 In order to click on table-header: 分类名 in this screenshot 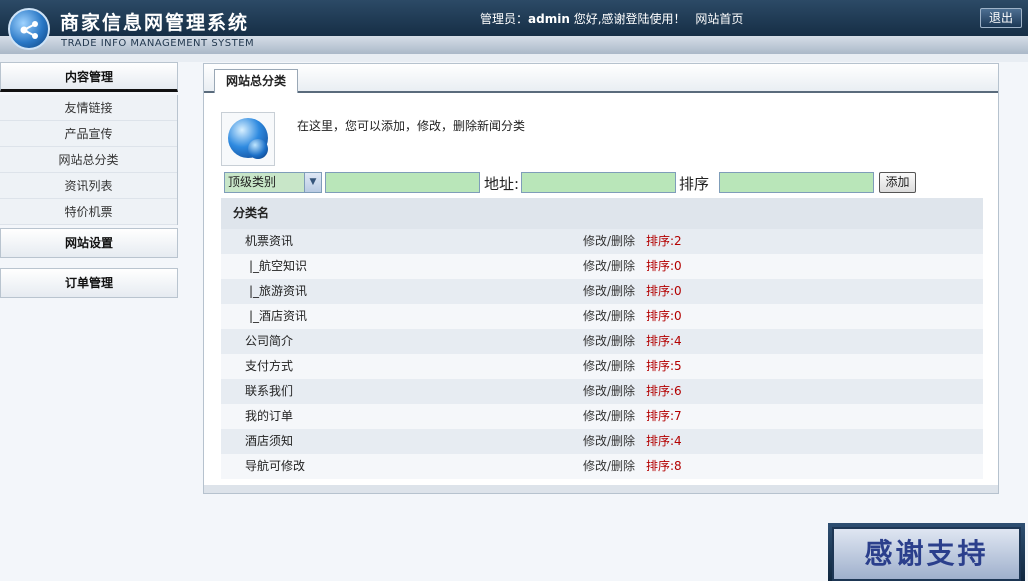, I will do `click(602, 213)`.